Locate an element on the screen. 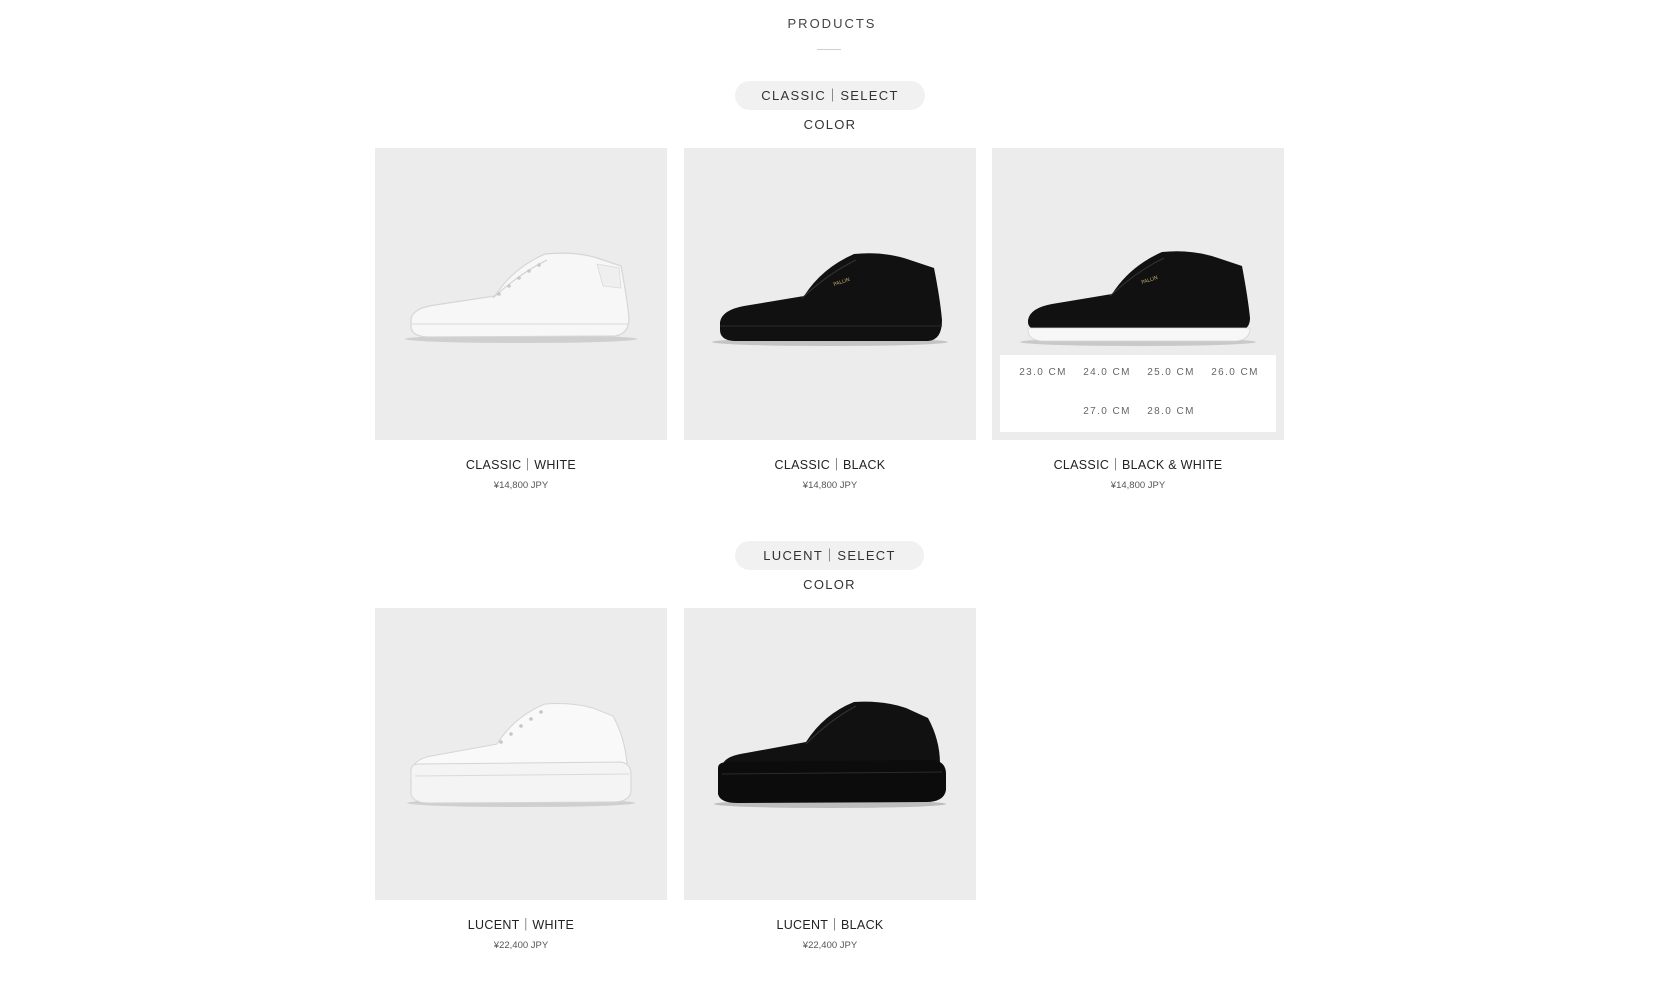 Image resolution: width=1664 pixels, height=986 pixels. classic-select-color-button: CLASSIC｜SELECT COLOR is located at coordinates (830, 106).